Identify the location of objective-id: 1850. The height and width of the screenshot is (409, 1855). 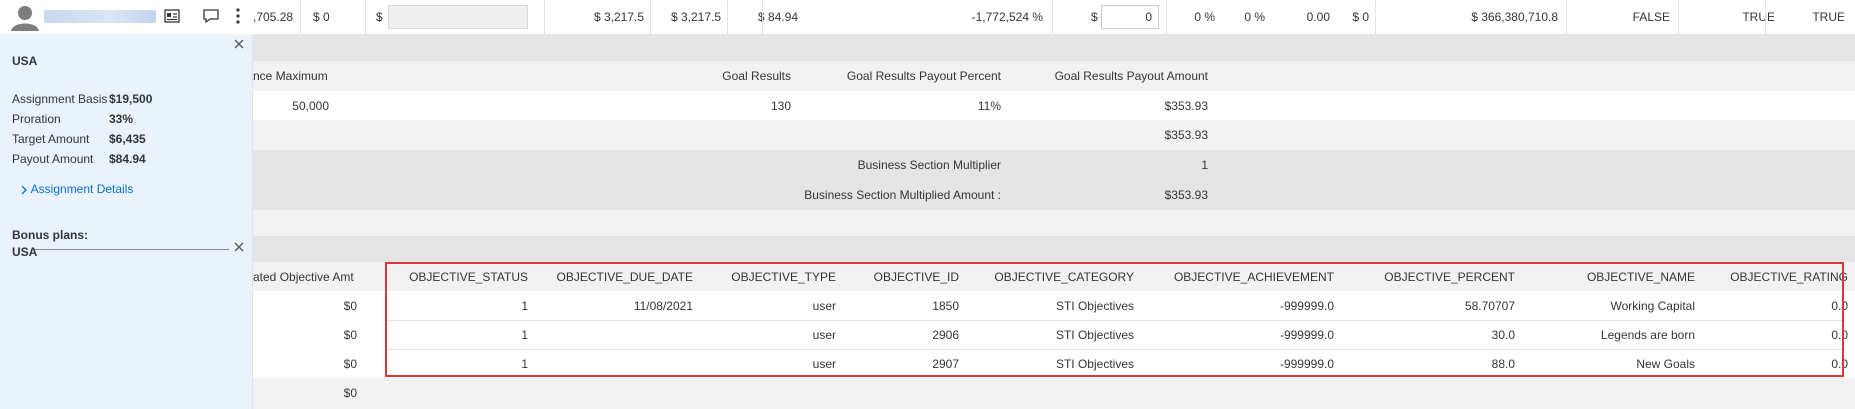
(945, 306).